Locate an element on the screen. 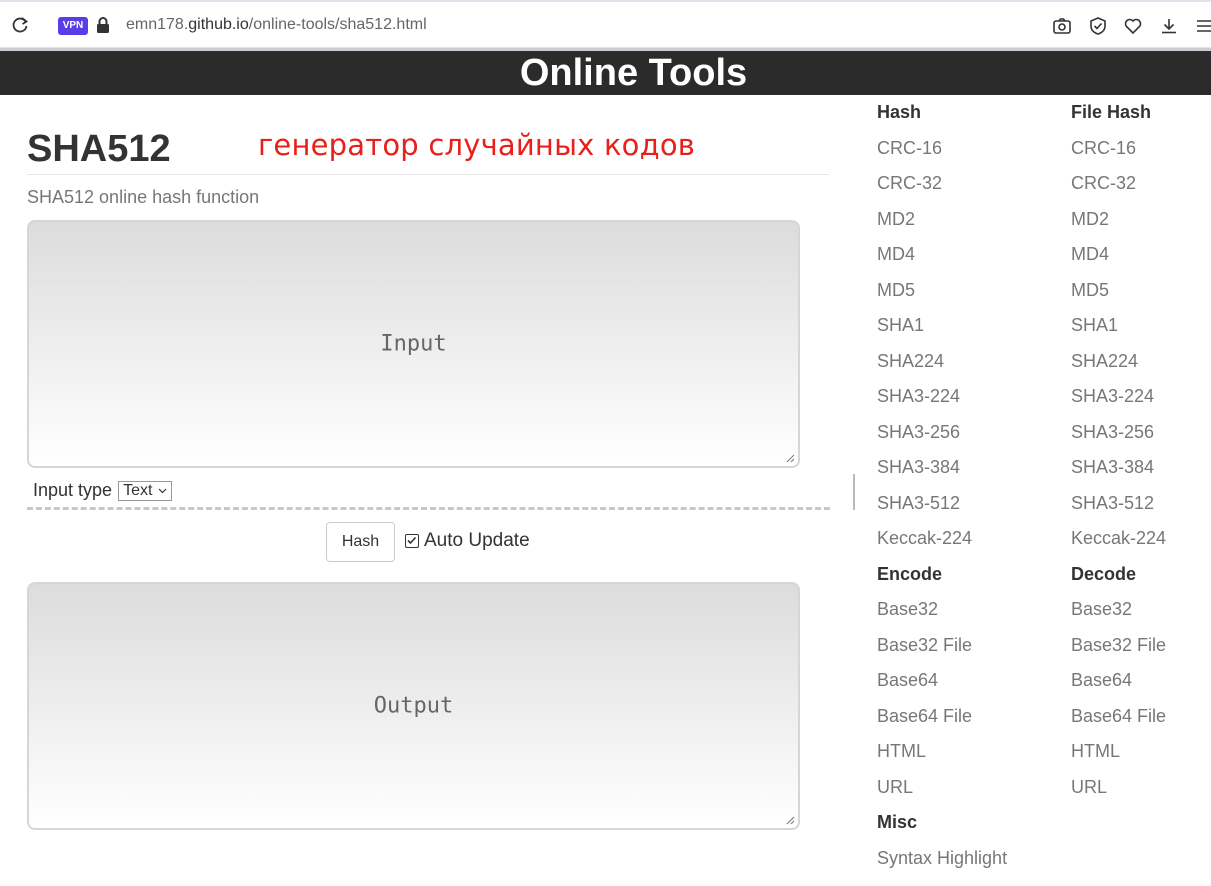 Image resolution: width=1211 pixels, height=886 pixels. annotation-text: генератор случайных кодов is located at coordinates (477, 145).